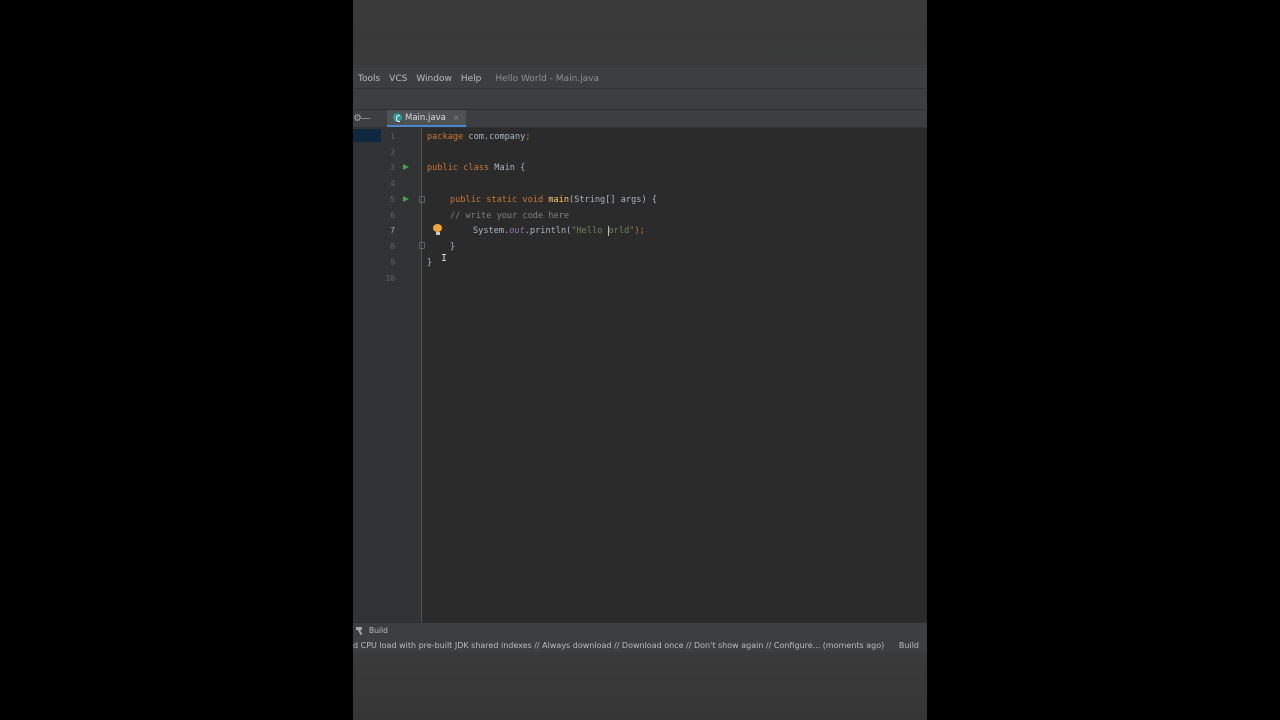  What do you see at coordinates (392, 167) in the screenshot?
I see `line-number: 3` at bounding box center [392, 167].